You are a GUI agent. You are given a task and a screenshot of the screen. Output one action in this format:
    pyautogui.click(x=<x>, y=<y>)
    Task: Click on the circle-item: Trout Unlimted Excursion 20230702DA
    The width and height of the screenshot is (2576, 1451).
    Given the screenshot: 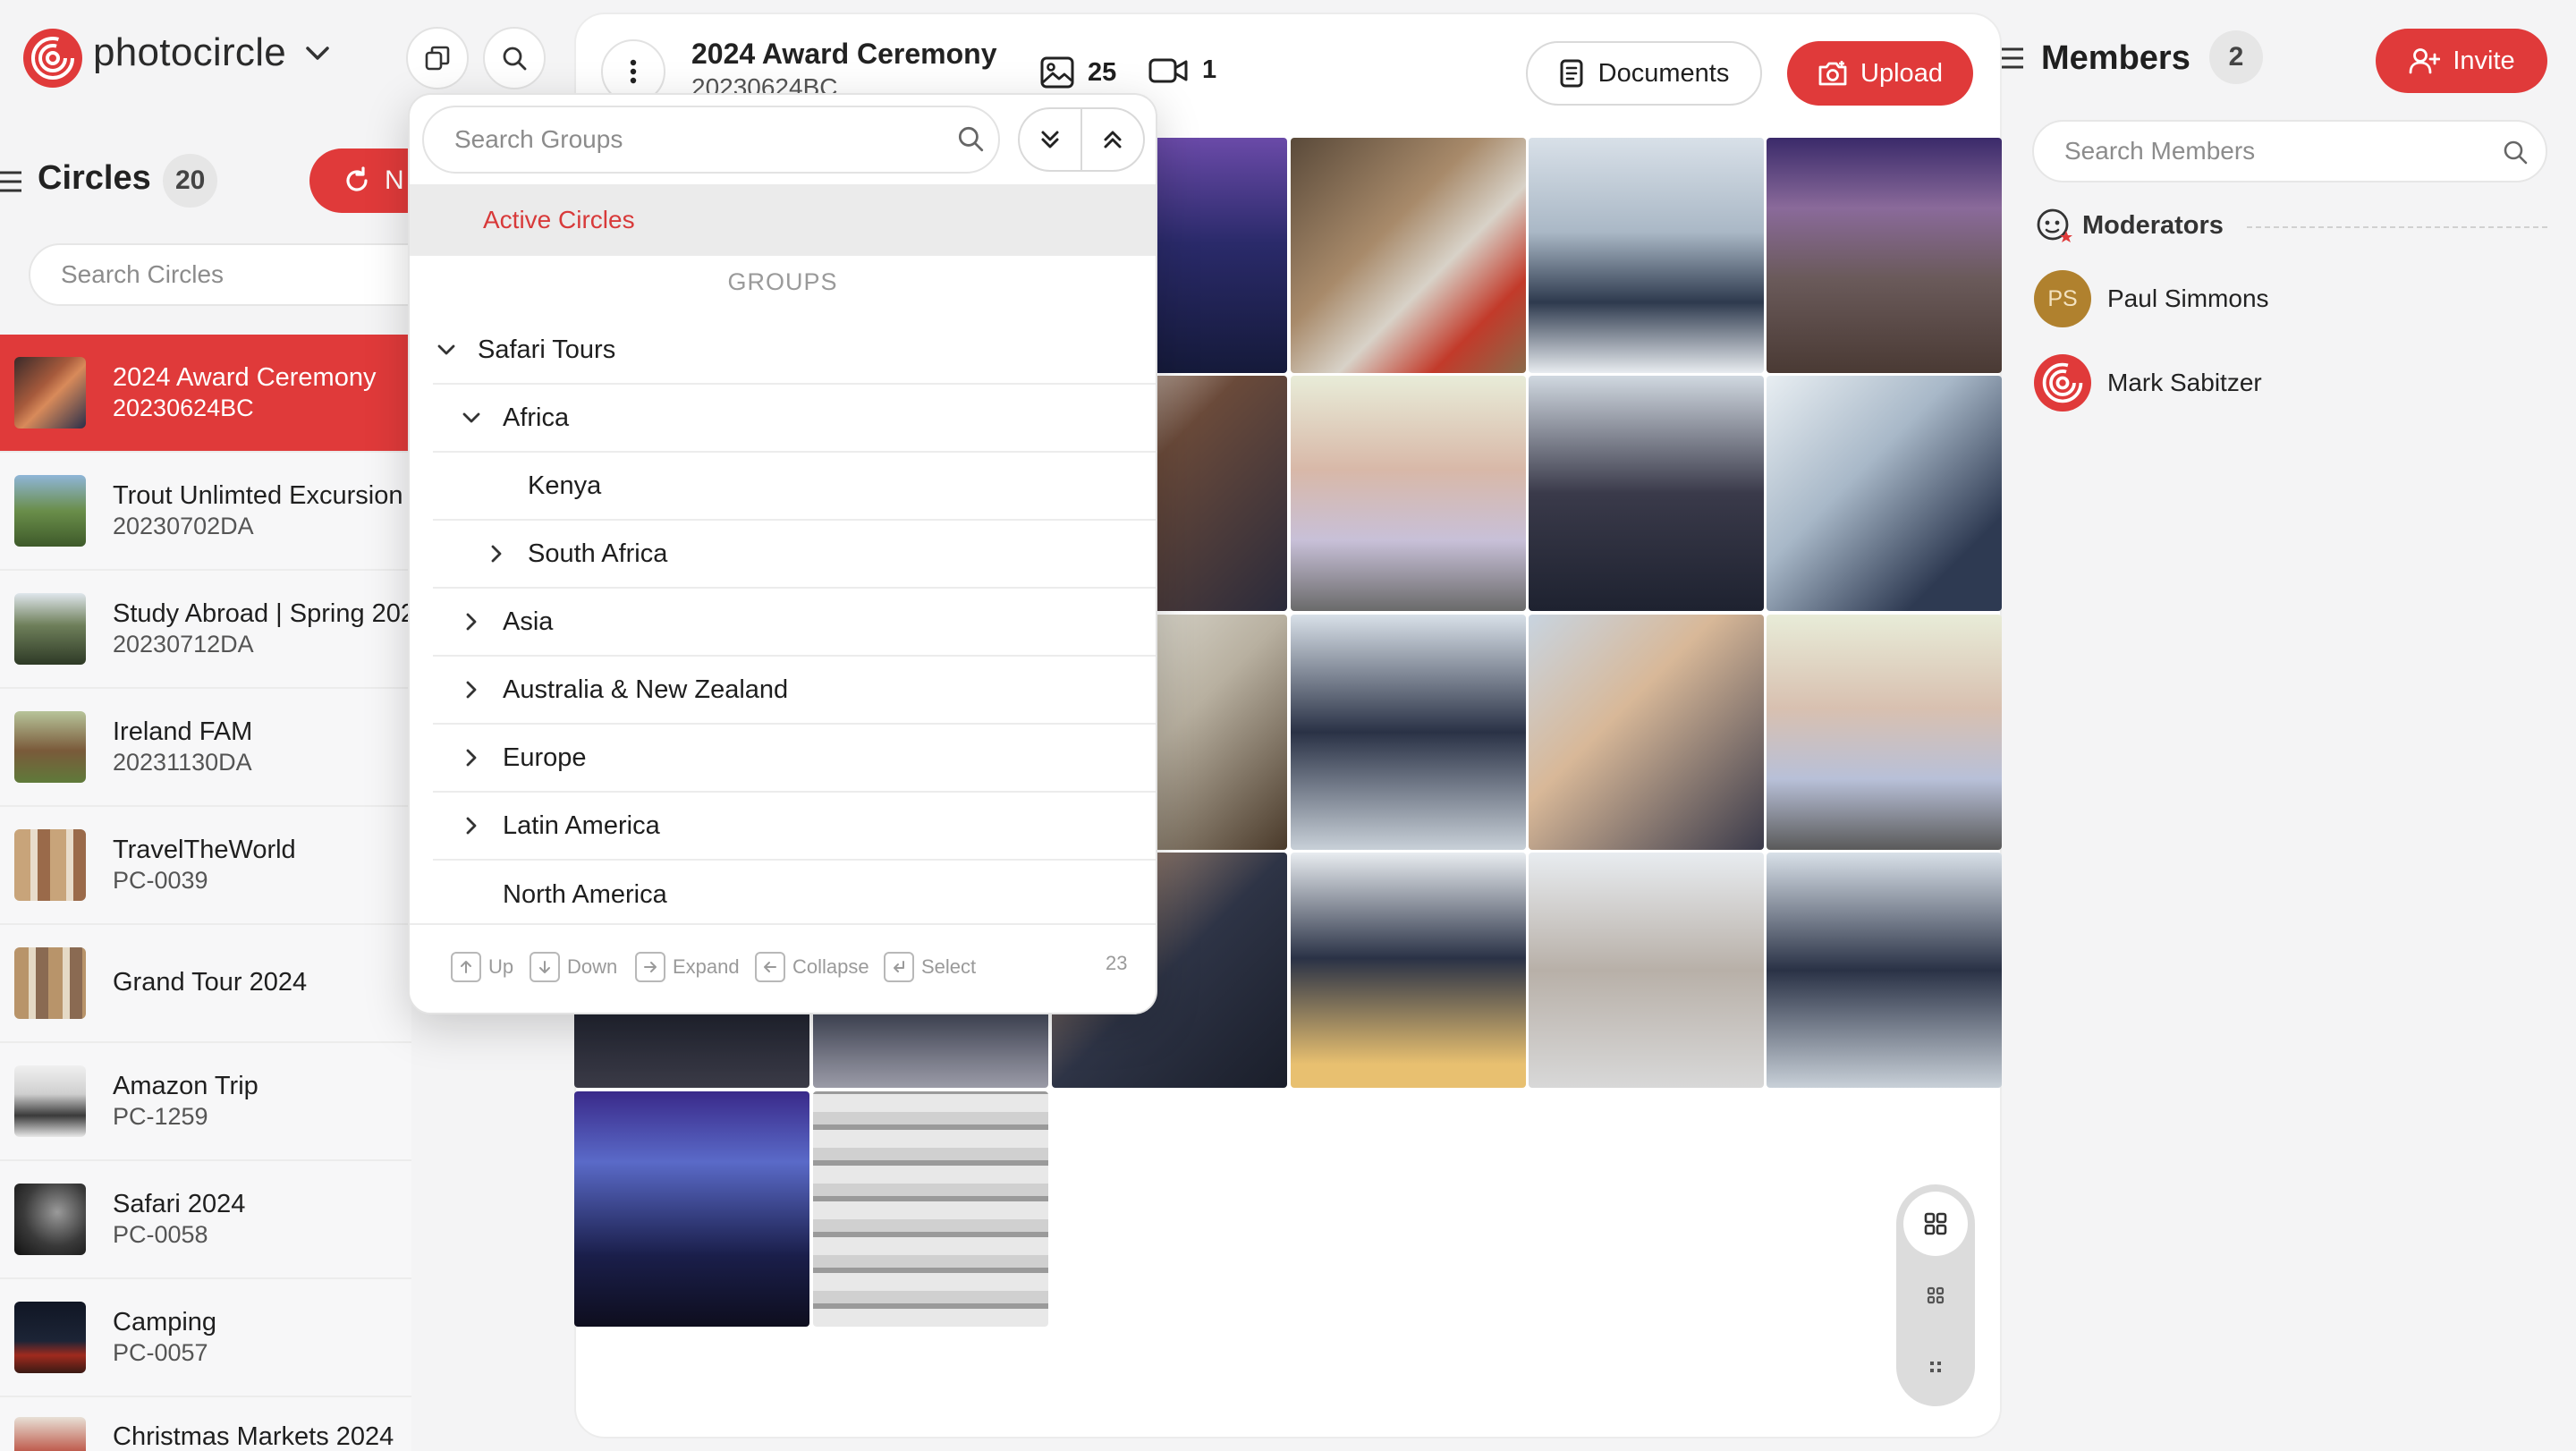 What is the action you would take?
    pyautogui.click(x=205, y=512)
    